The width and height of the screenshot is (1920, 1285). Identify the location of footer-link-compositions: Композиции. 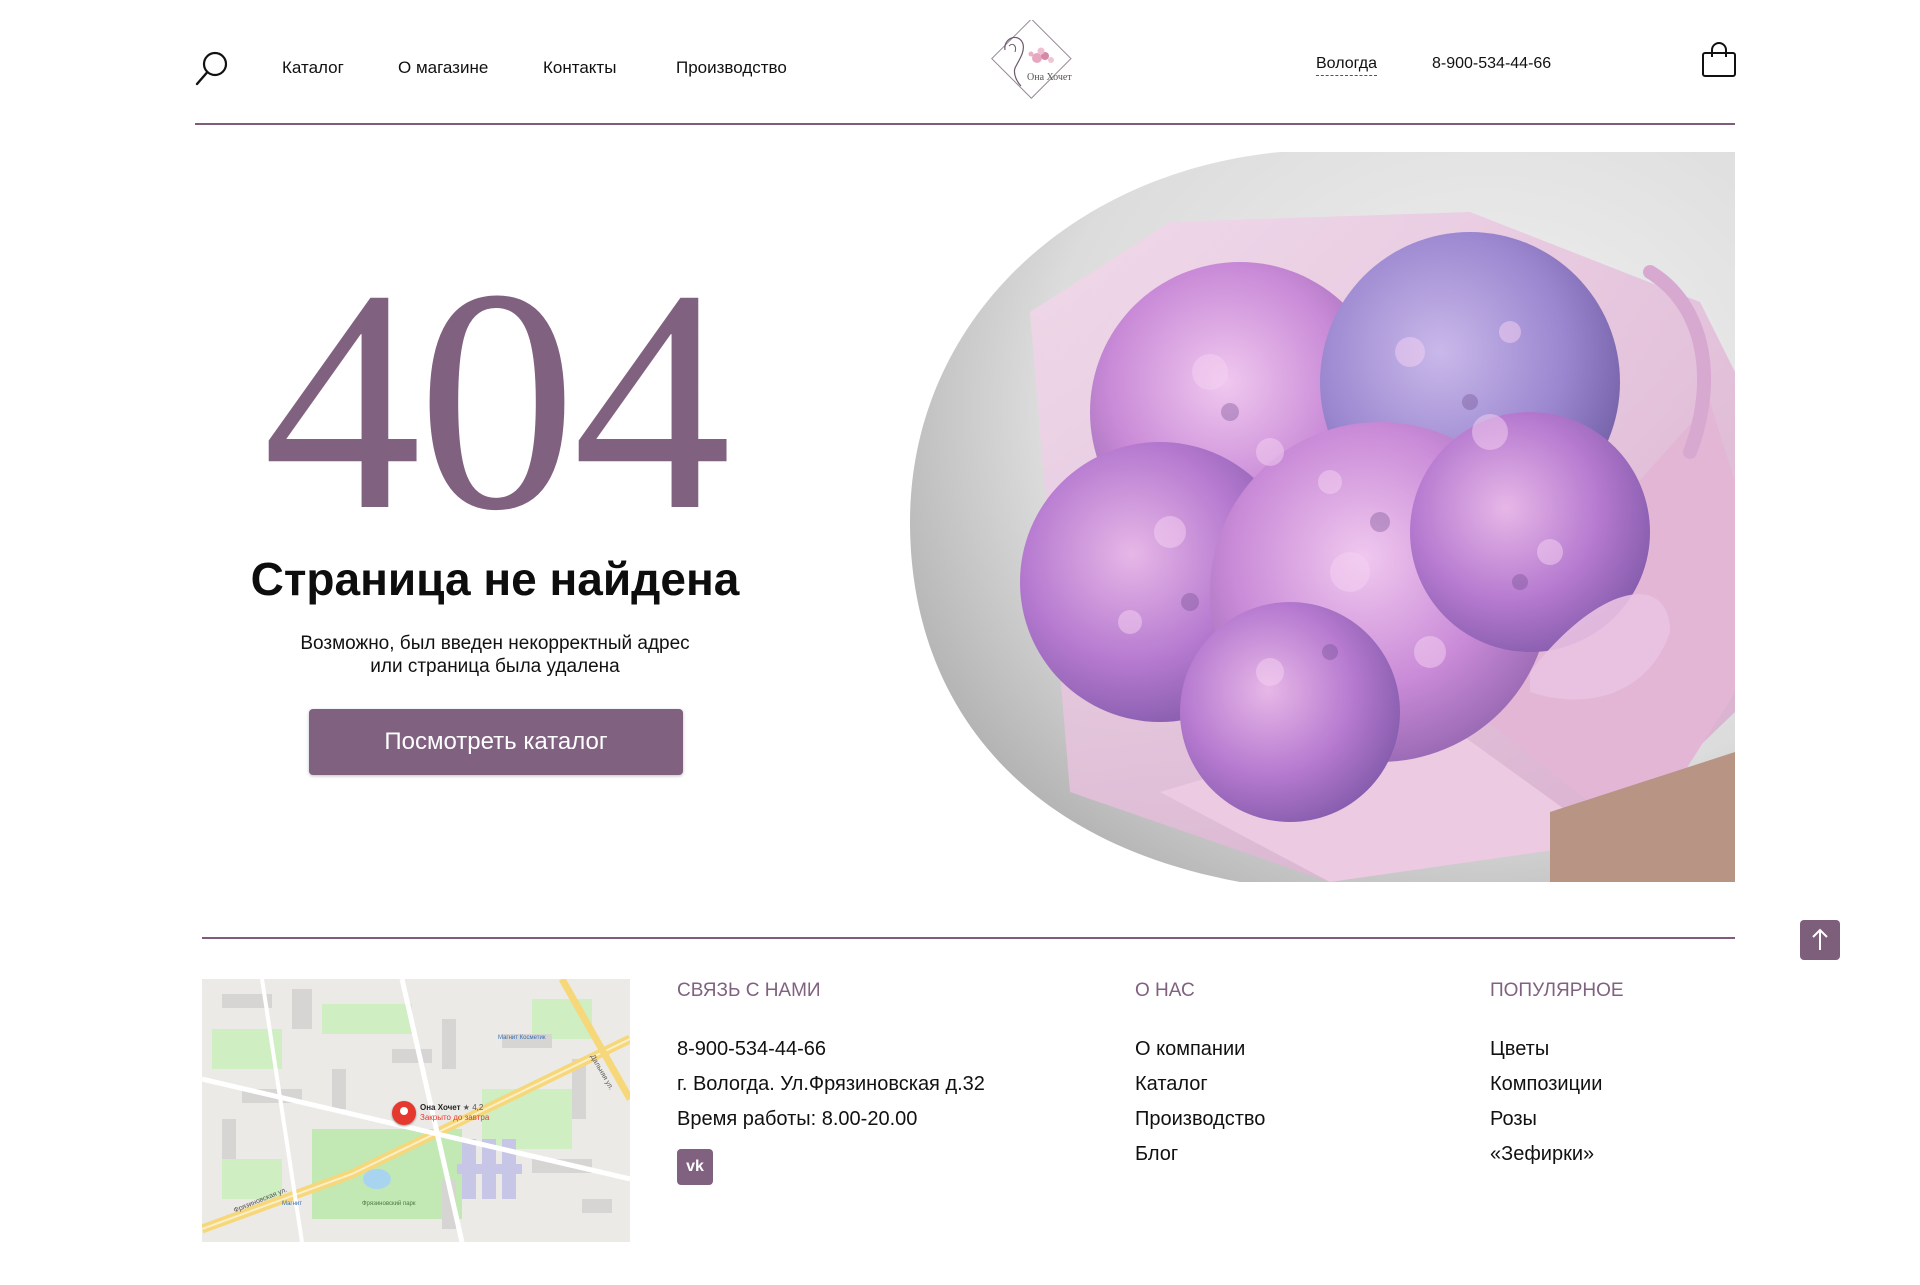
(1546, 1084).